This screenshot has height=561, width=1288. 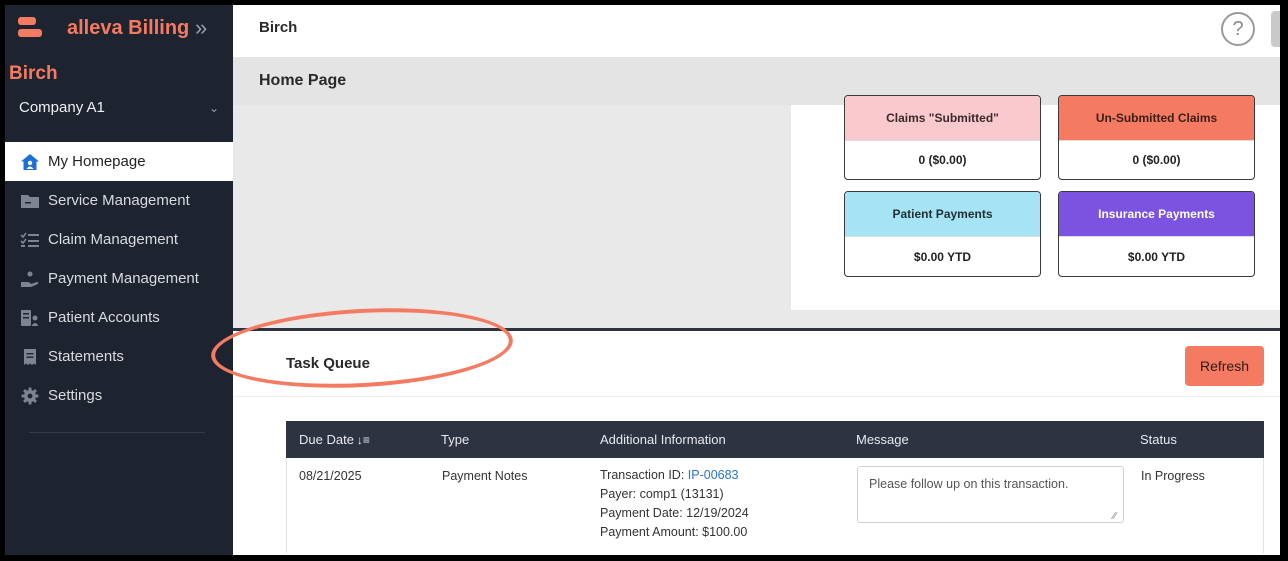 What do you see at coordinates (1173, 476) in the screenshot?
I see `status-cell: In Progress` at bounding box center [1173, 476].